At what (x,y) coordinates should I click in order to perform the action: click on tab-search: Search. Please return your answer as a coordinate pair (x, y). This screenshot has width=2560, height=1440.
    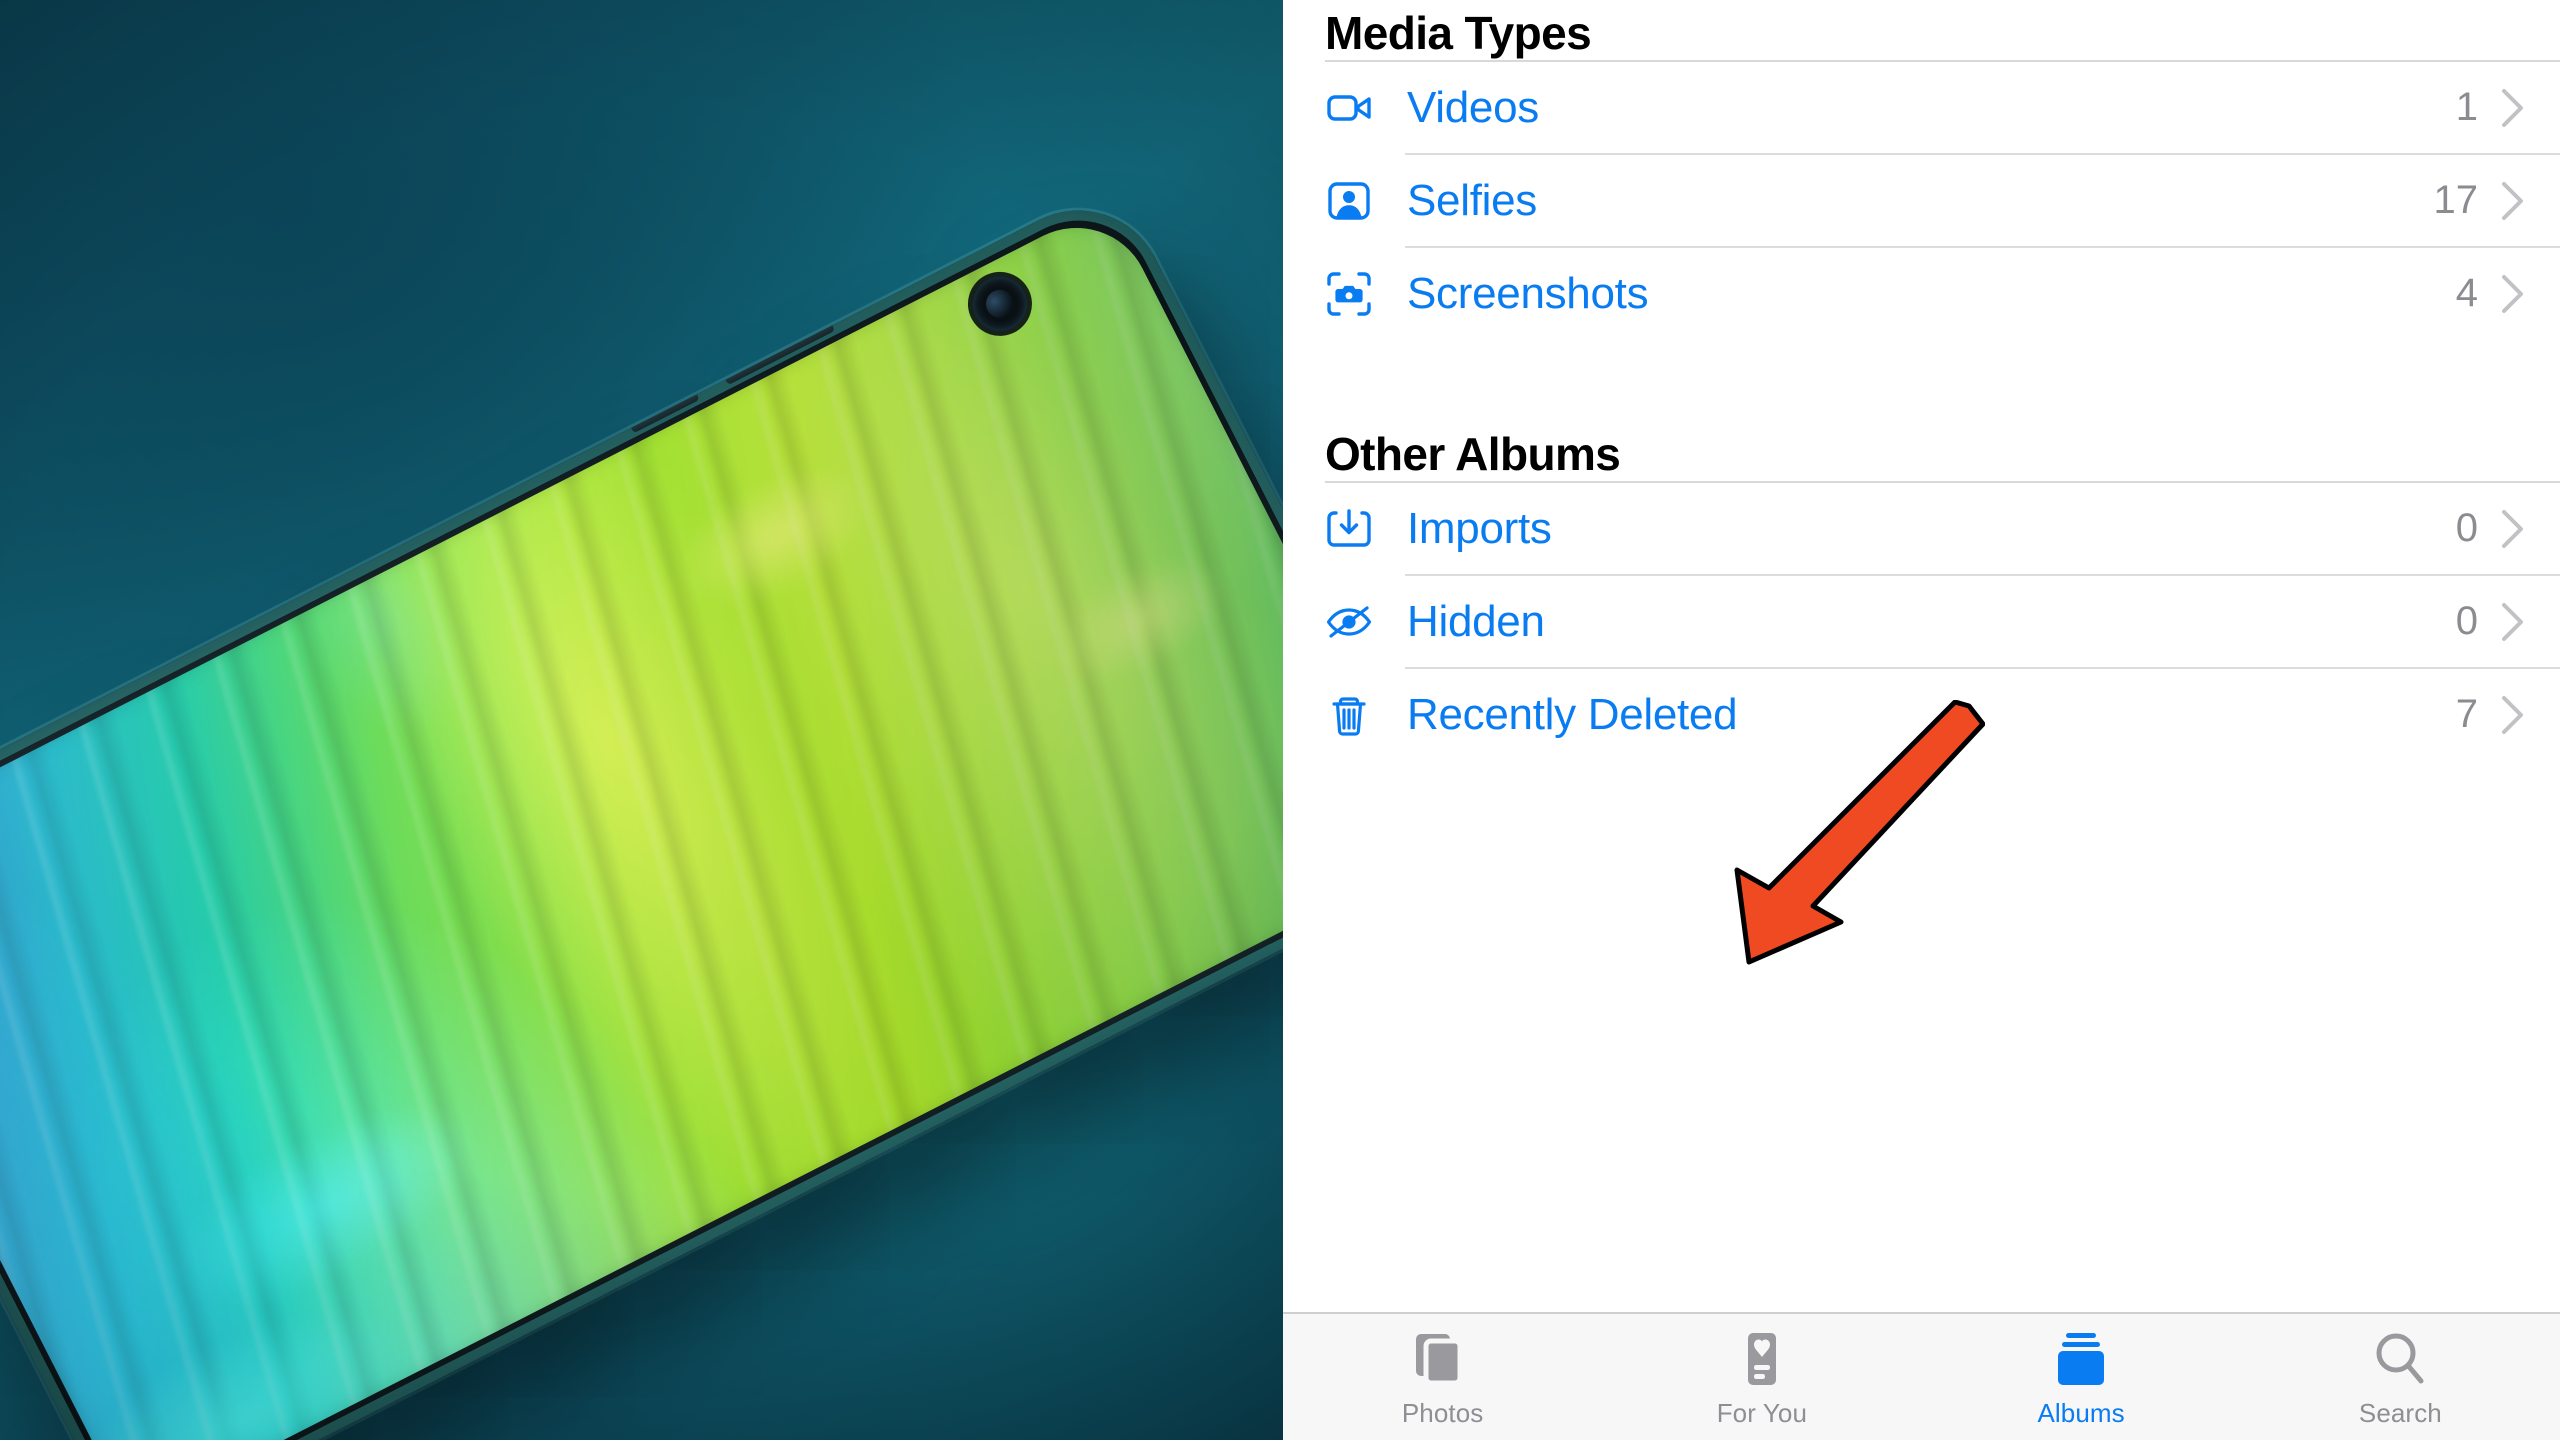
    Looking at the image, I should click on (2400, 1377).